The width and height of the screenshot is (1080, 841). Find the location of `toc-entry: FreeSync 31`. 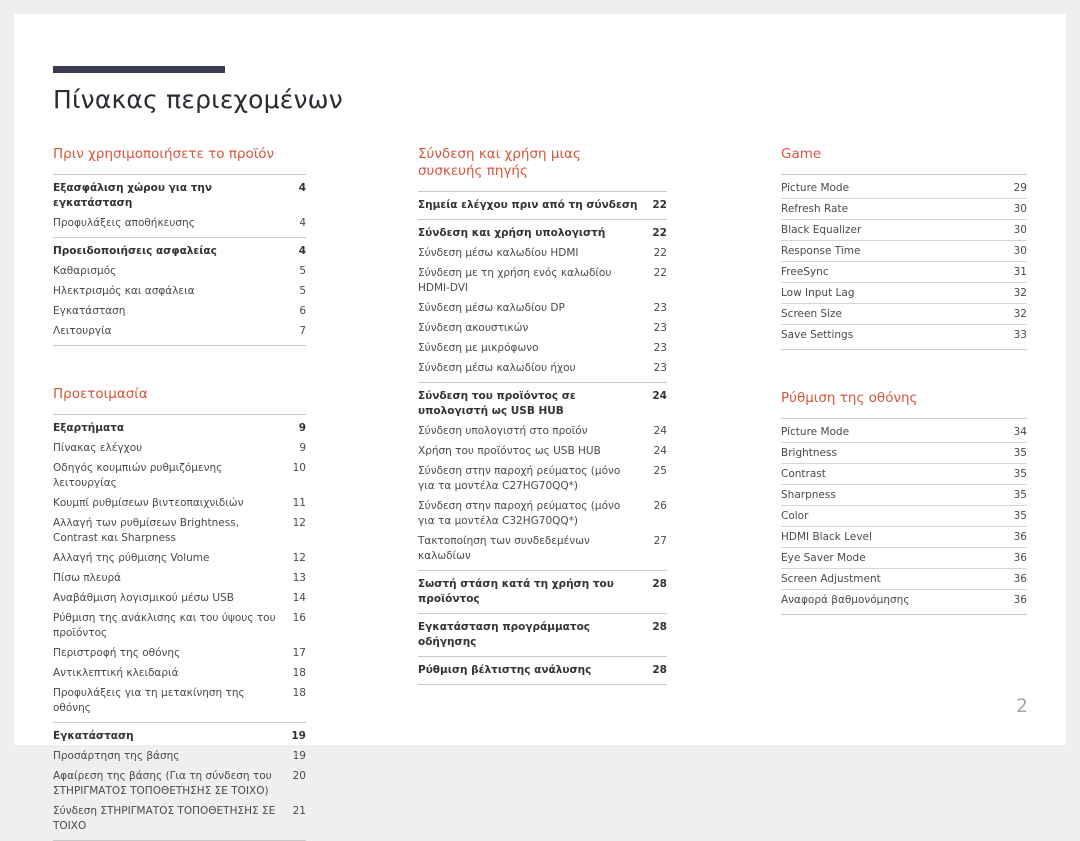

toc-entry: FreeSync 31 is located at coordinates (904, 271).